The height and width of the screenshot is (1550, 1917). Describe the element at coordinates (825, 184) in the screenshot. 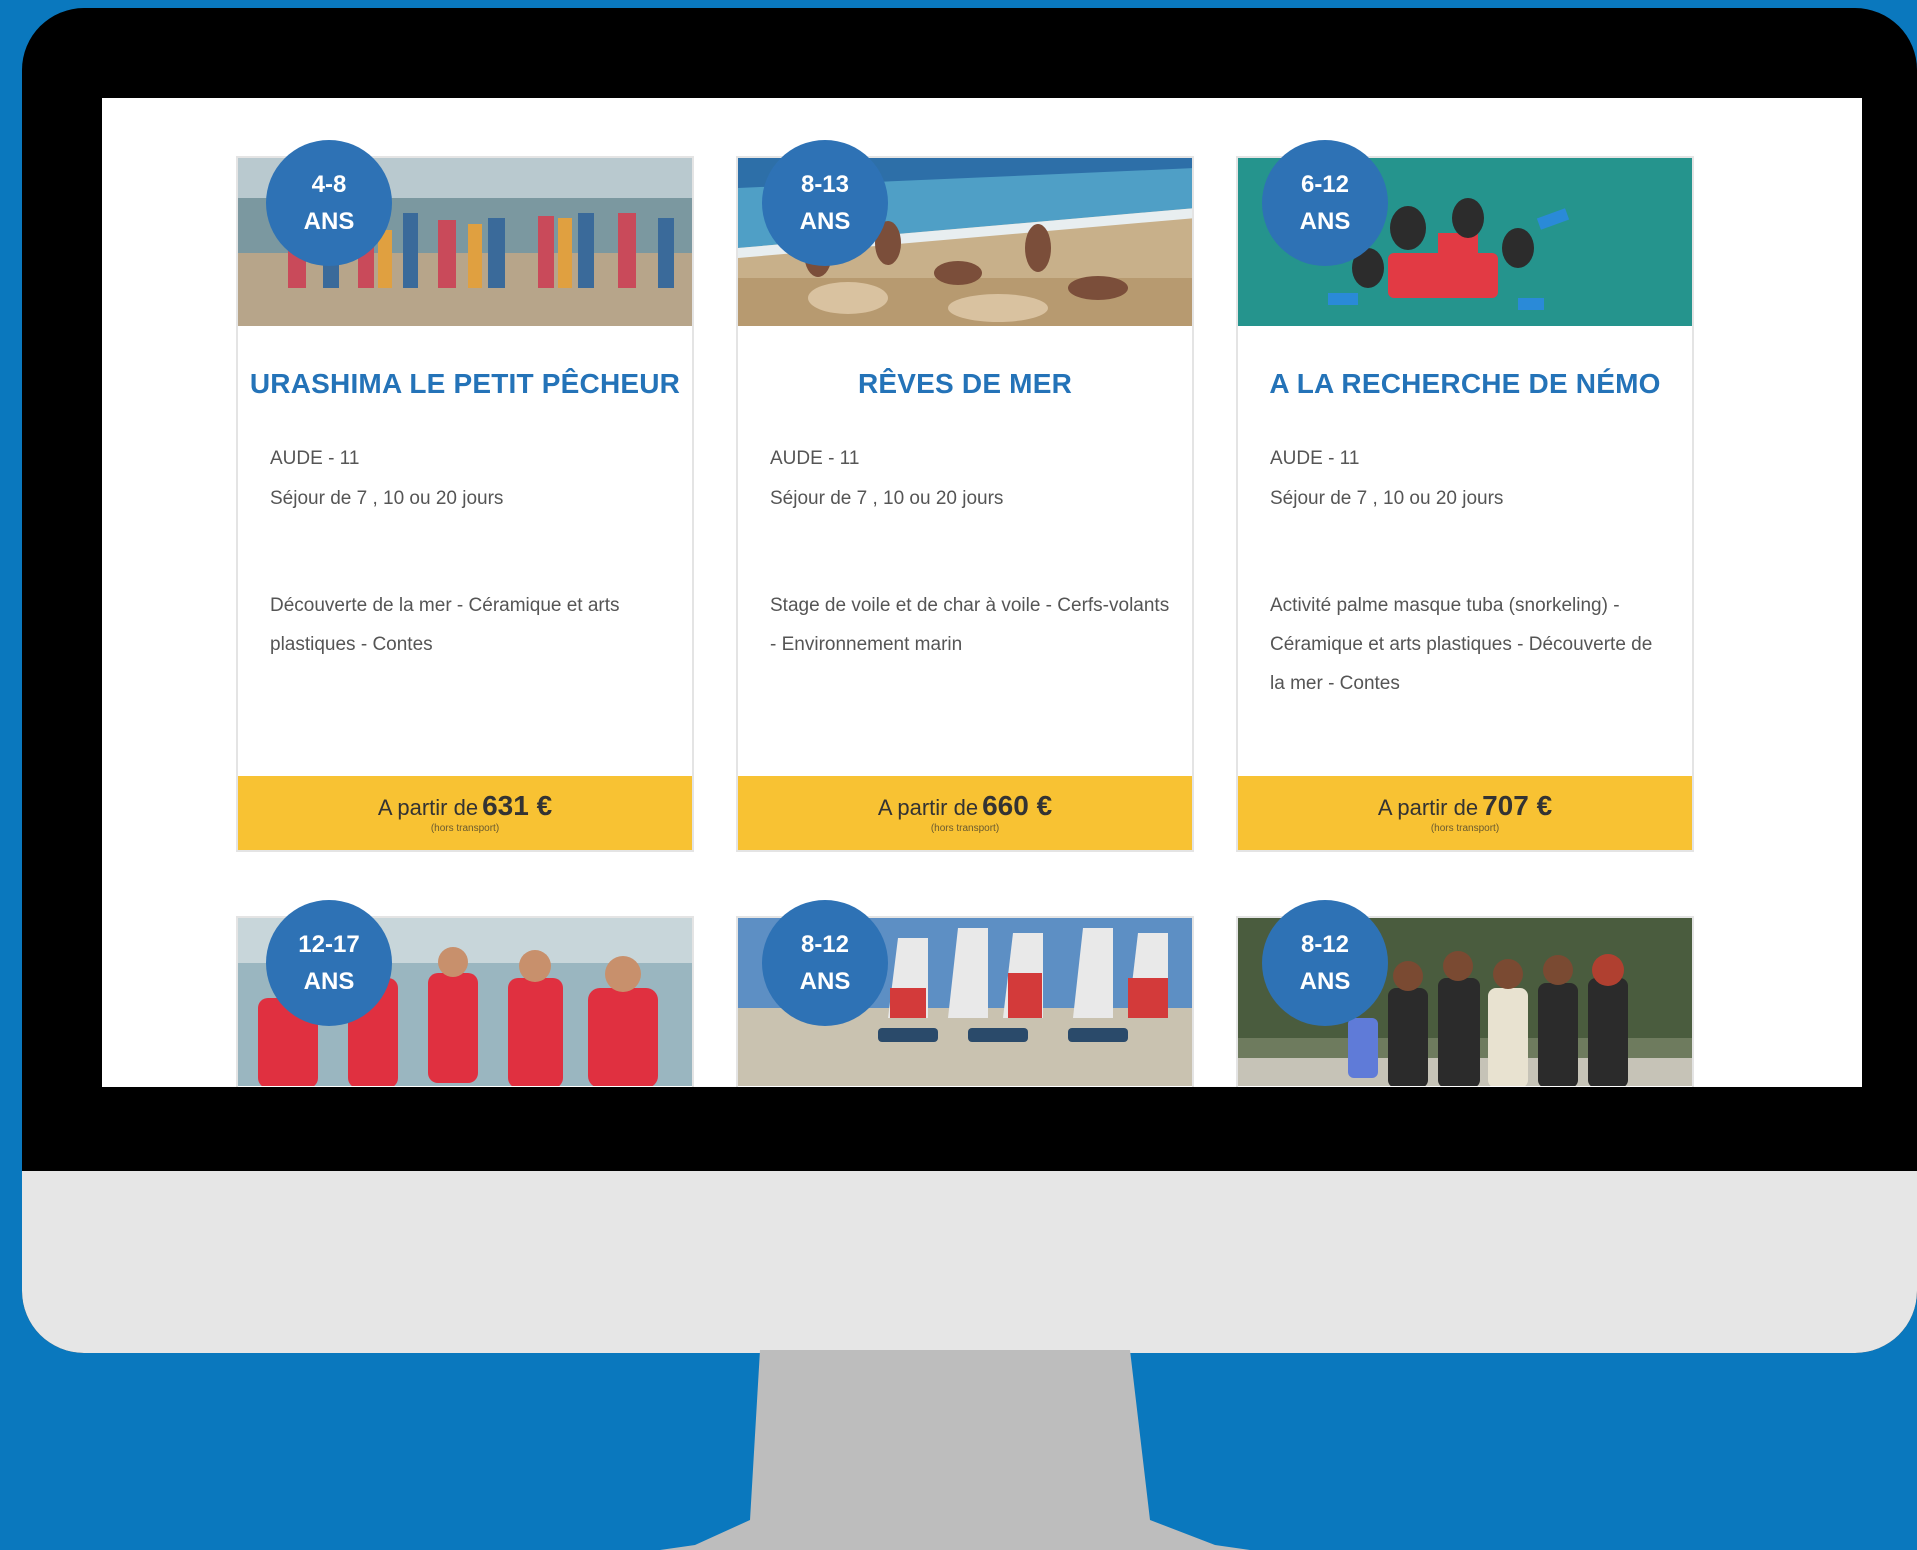

I see `age-range: 8-13` at that location.